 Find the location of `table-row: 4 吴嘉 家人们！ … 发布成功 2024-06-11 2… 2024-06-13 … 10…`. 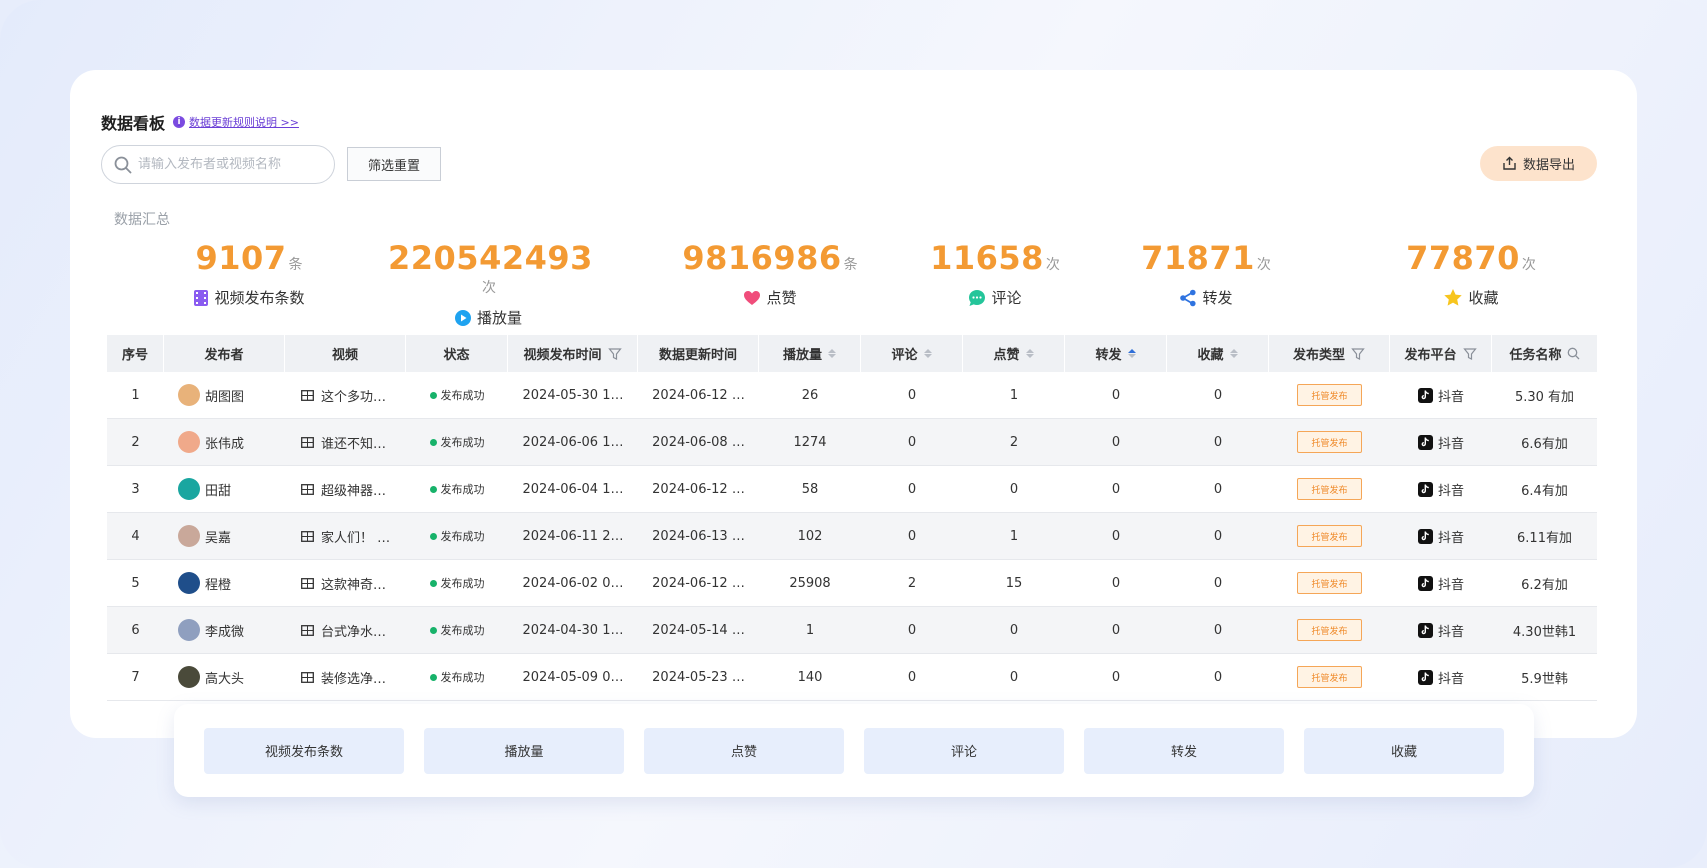

table-row: 4 吴嘉 家人们！ … 发布成功 2024-06-11 2… 2024-06-13 … 10… is located at coordinates (852, 536).